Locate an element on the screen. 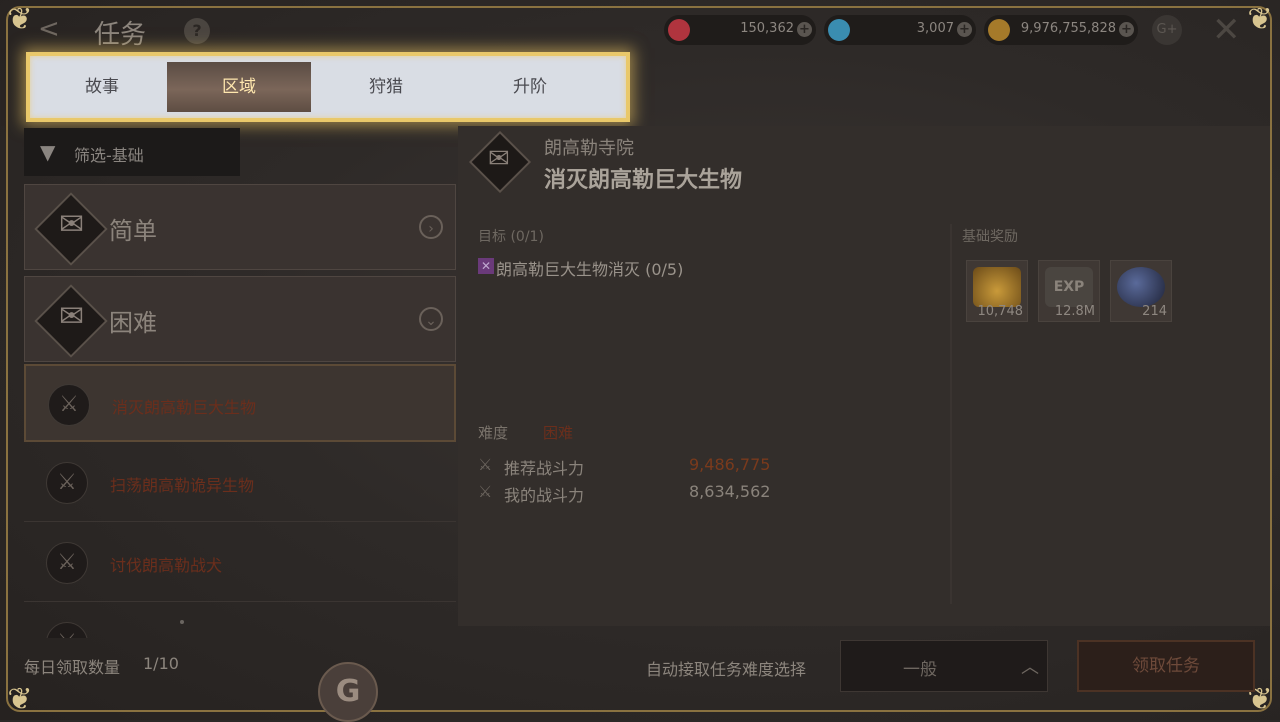  filter-icon: ▼ is located at coordinates (48, 152).